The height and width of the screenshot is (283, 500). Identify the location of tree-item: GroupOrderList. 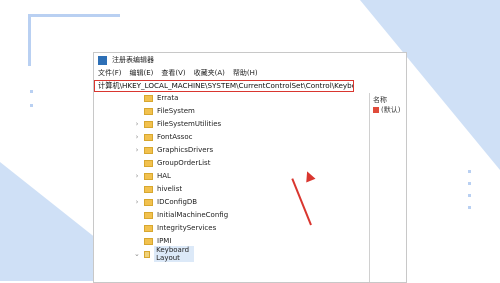
(172, 163).